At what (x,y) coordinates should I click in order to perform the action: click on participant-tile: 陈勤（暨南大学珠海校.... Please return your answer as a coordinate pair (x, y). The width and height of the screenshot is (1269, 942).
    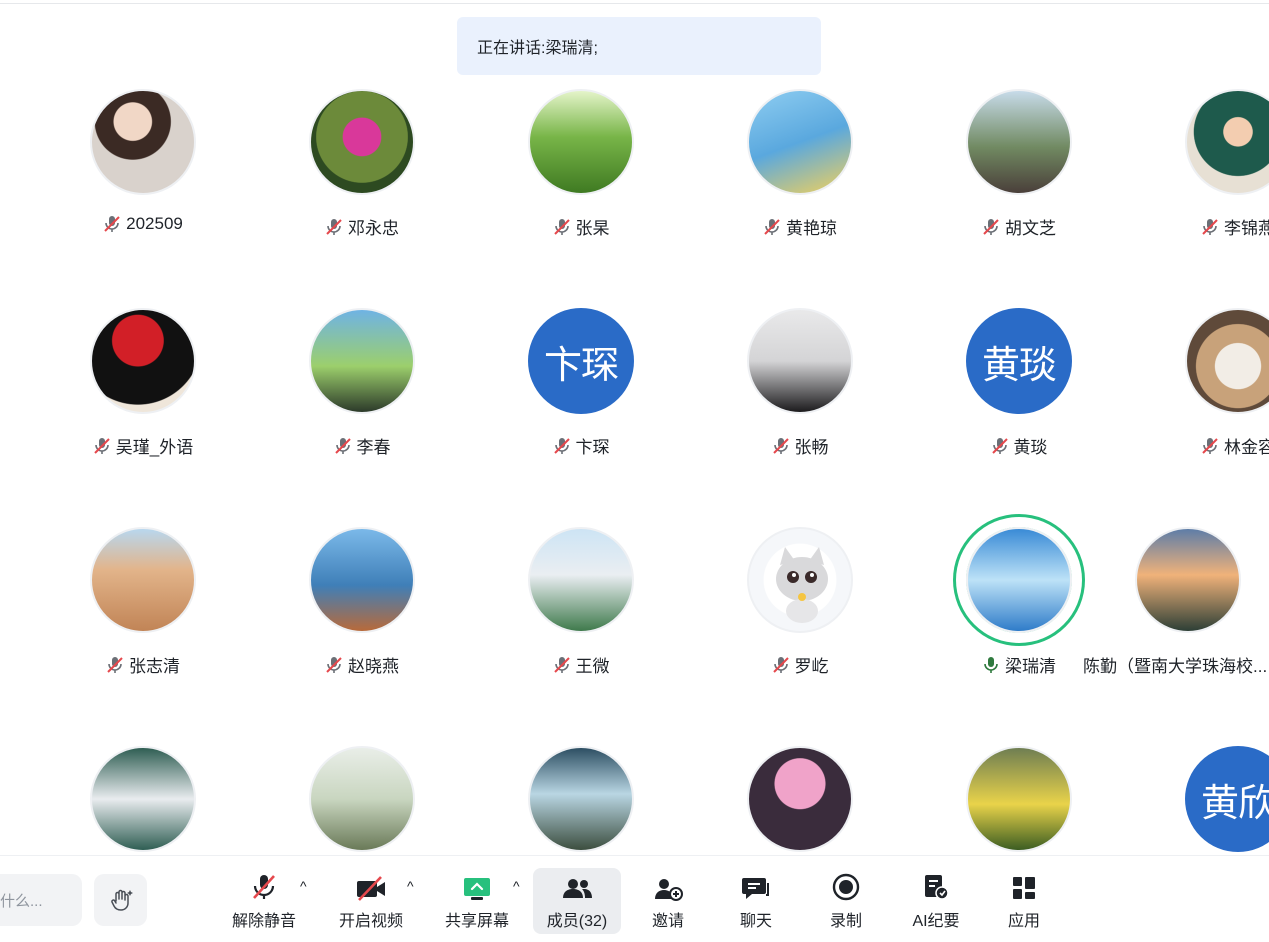
    Looking at the image, I should click on (1176, 633).